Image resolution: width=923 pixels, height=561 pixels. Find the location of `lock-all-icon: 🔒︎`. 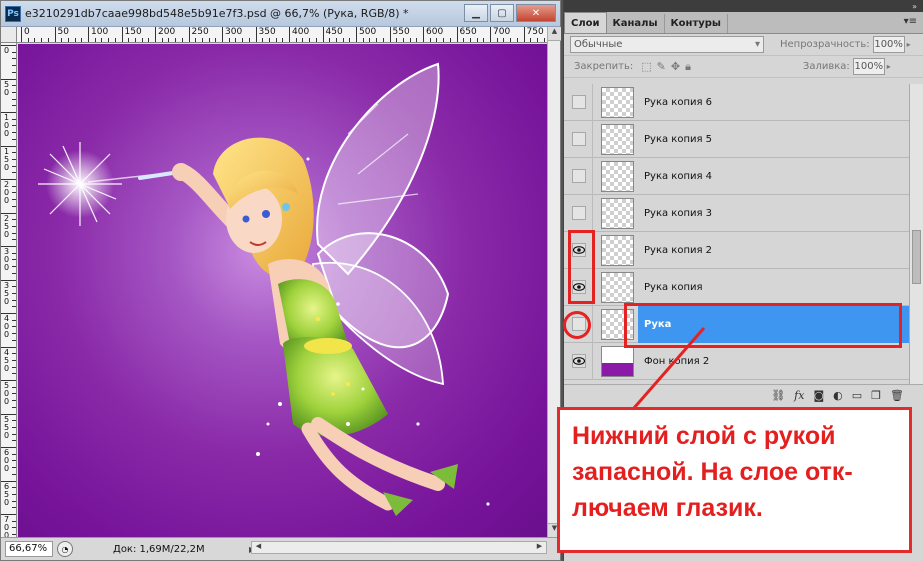

lock-all-icon: 🔒︎ is located at coordinates (688, 67).